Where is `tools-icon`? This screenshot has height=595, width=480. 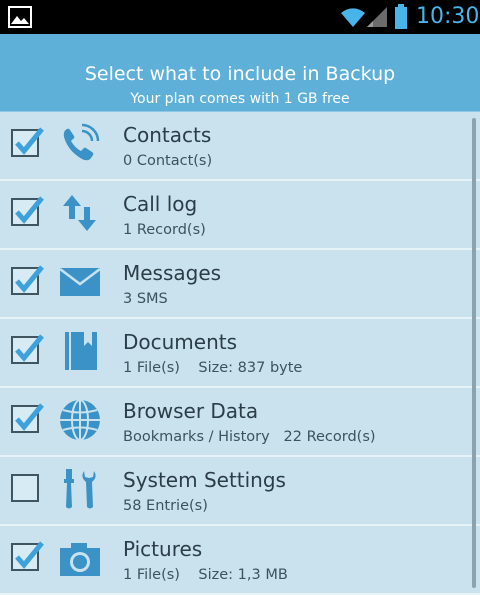
tools-icon is located at coordinates (80, 489).